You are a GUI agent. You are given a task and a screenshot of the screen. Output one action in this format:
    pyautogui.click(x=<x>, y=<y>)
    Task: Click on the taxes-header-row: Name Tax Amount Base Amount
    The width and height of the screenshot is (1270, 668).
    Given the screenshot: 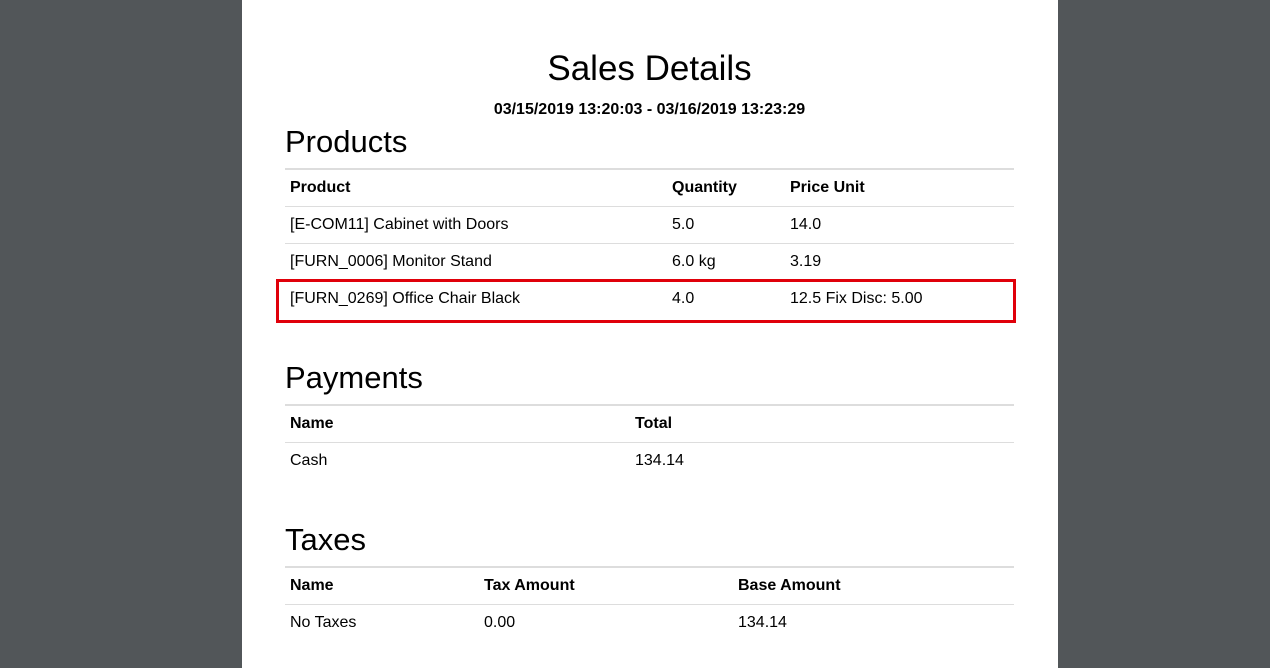 What is the action you would take?
    pyautogui.click(x=649, y=585)
    